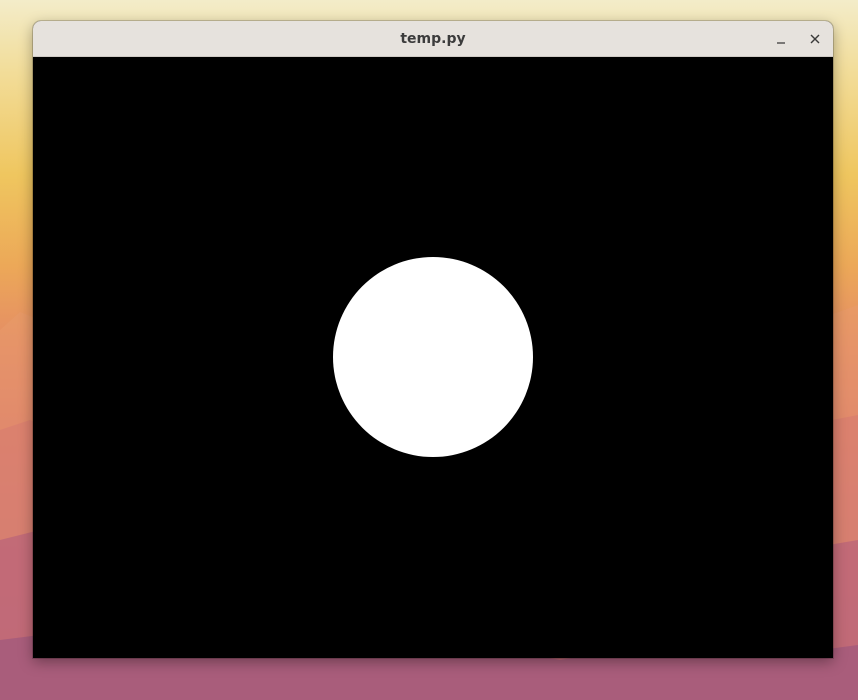  I want to click on minimize-button, so click(781, 39).